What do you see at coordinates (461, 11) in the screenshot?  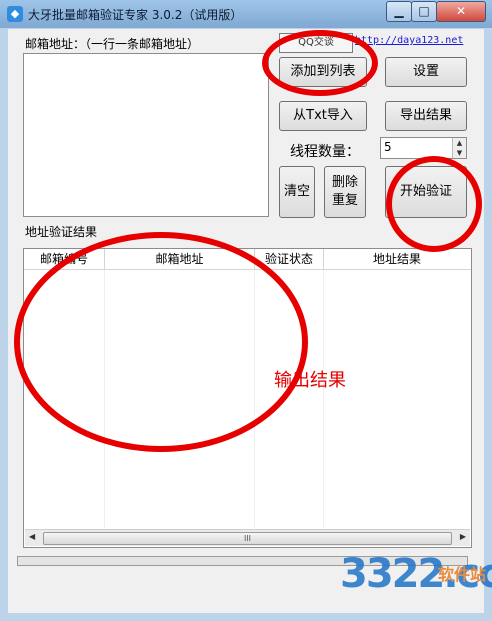 I see `close-button: ✕` at bounding box center [461, 11].